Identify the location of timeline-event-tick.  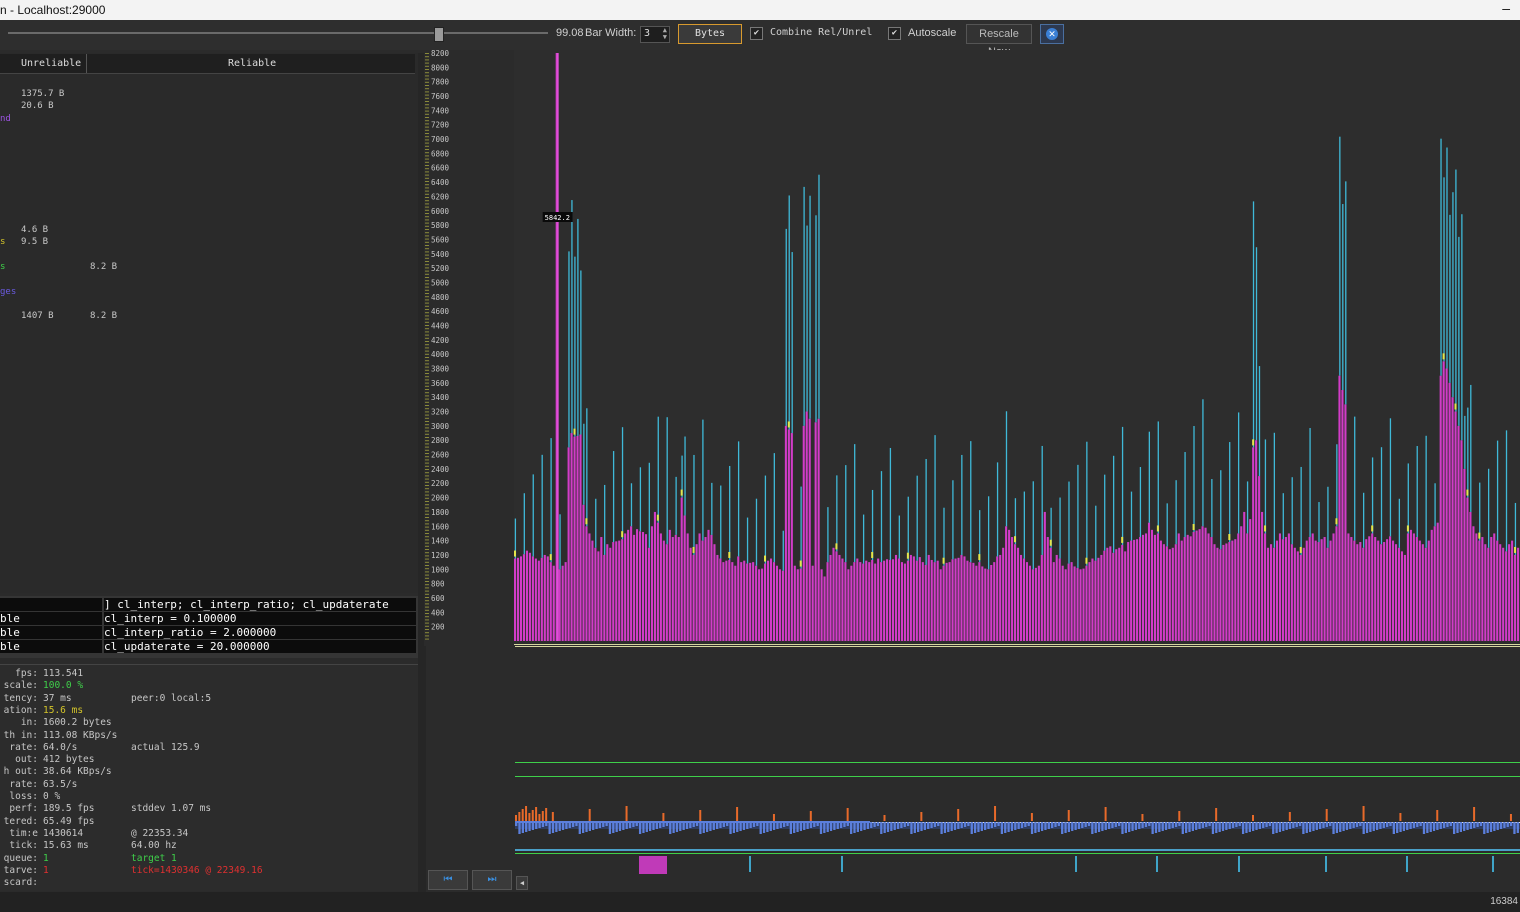
(1076, 864).